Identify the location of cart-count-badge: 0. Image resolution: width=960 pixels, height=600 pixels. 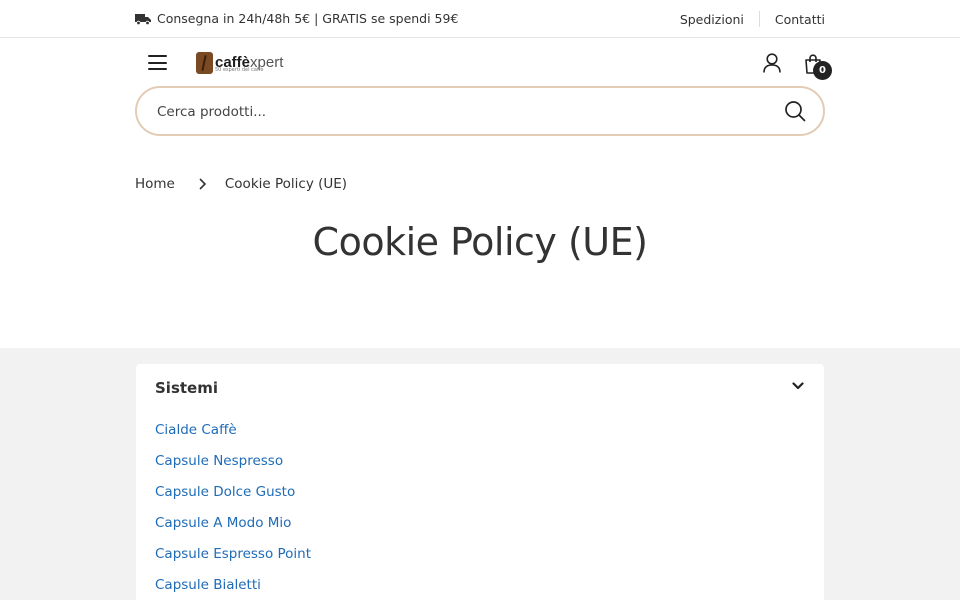
(822, 70).